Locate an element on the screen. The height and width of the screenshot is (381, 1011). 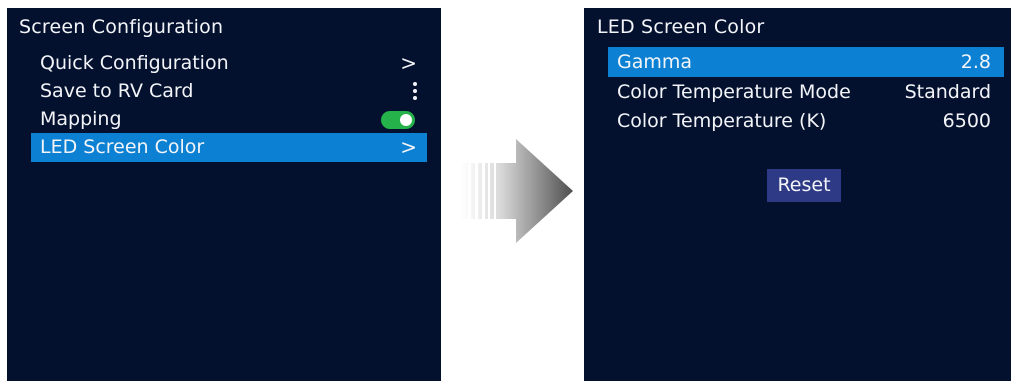
setting-value: Standard is located at coordinates (947, 92).